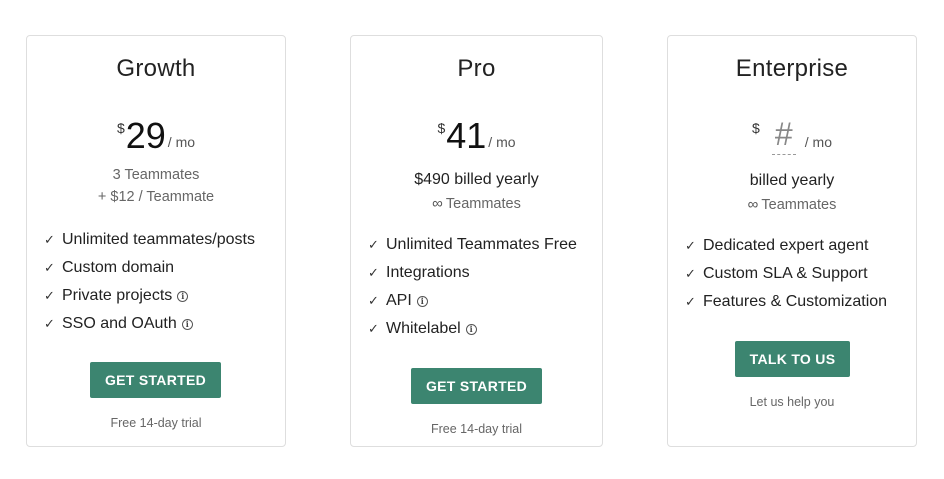 This screenshot has height=479, width=944. I want to click on feature-item: ✓ Custom domain, so click(149, 268).